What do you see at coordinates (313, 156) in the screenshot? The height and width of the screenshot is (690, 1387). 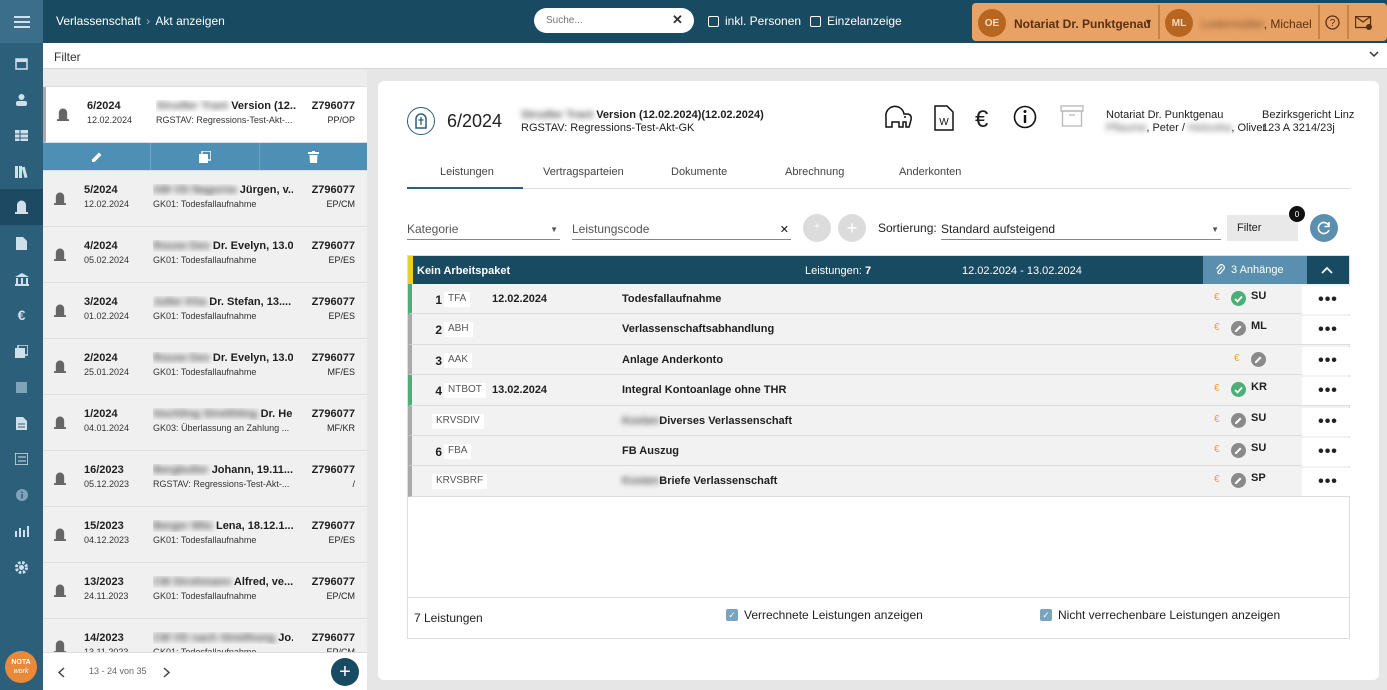 I see `delete-button` at bounding box center [313, 156].